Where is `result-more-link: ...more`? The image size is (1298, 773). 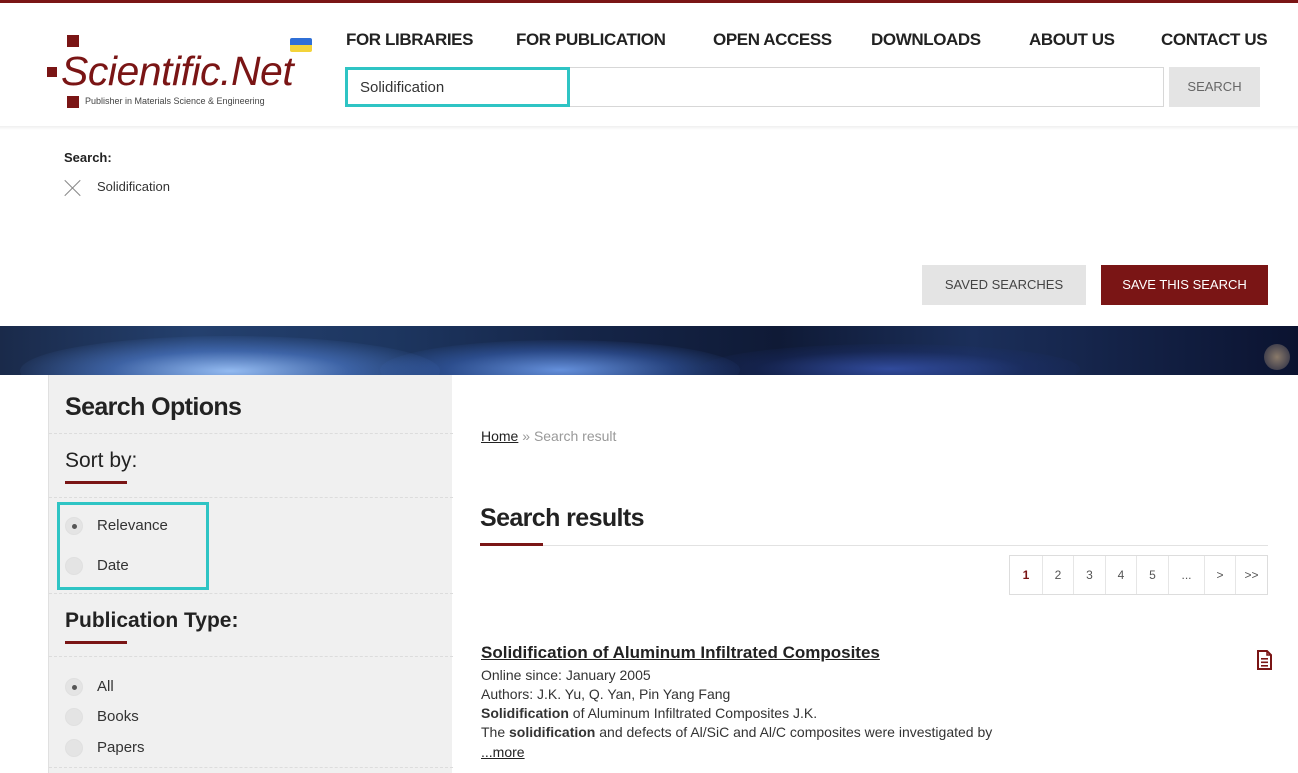 result-more-link: ...more is located at coordinates (503, 752).